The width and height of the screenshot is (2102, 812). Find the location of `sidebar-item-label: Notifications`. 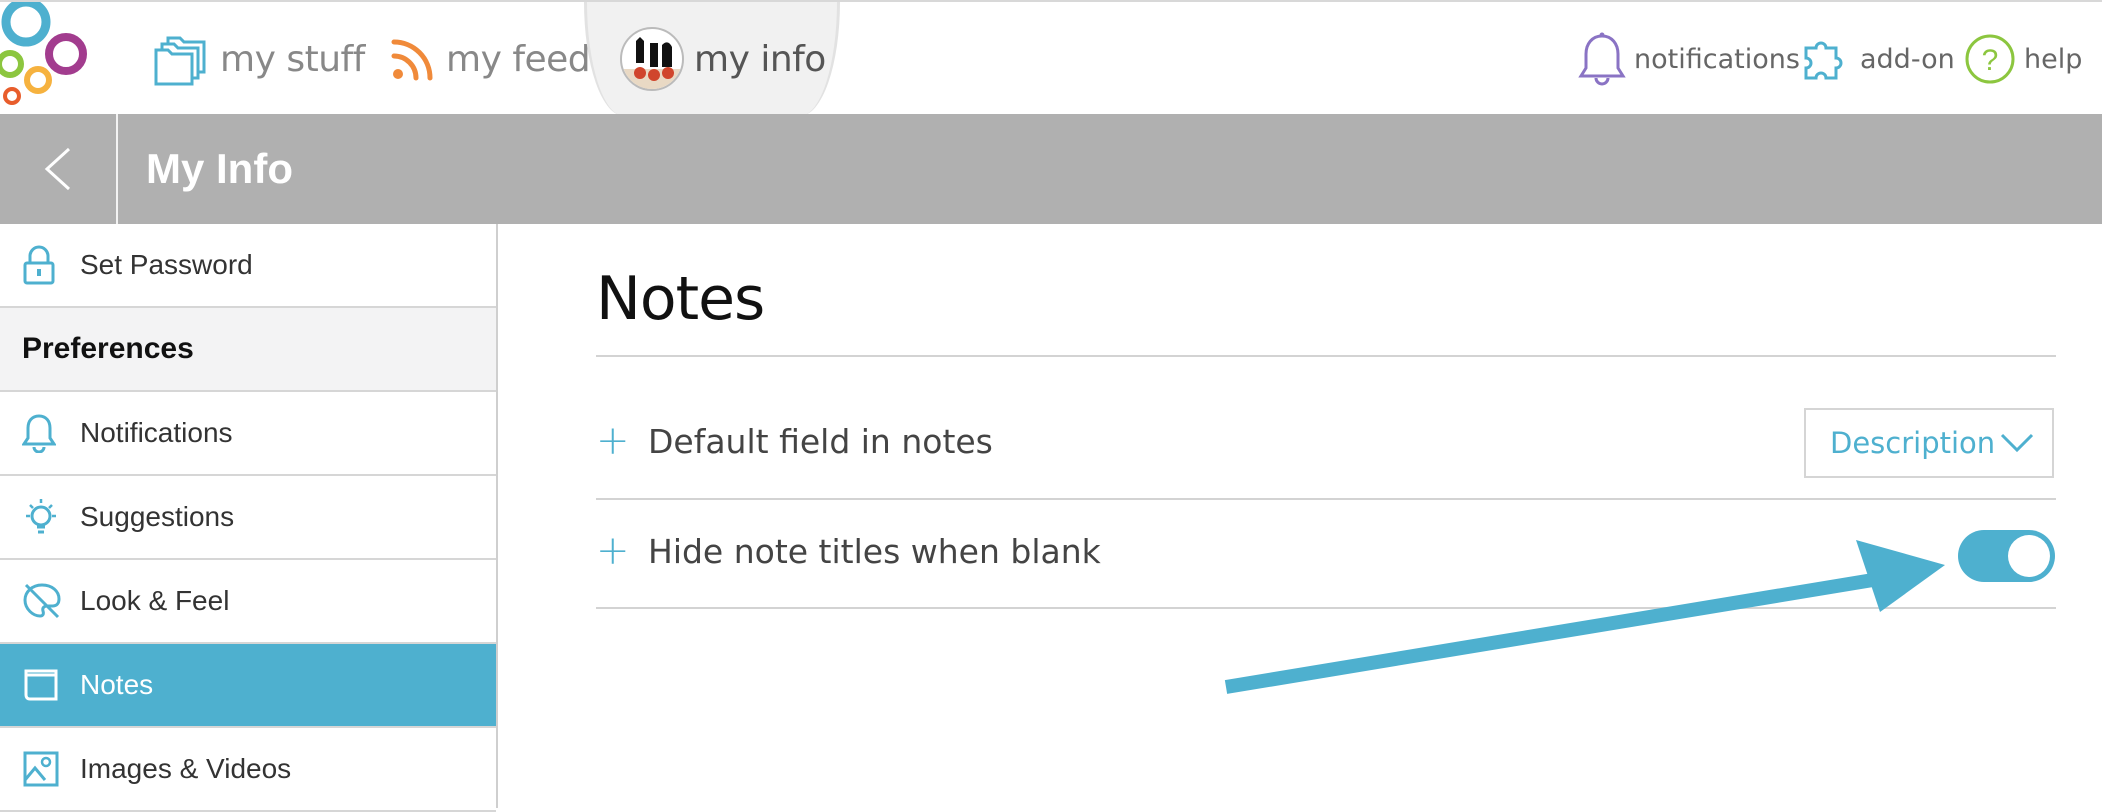

sidebar-item-label: Notifications is located at coordinates (156, 432).